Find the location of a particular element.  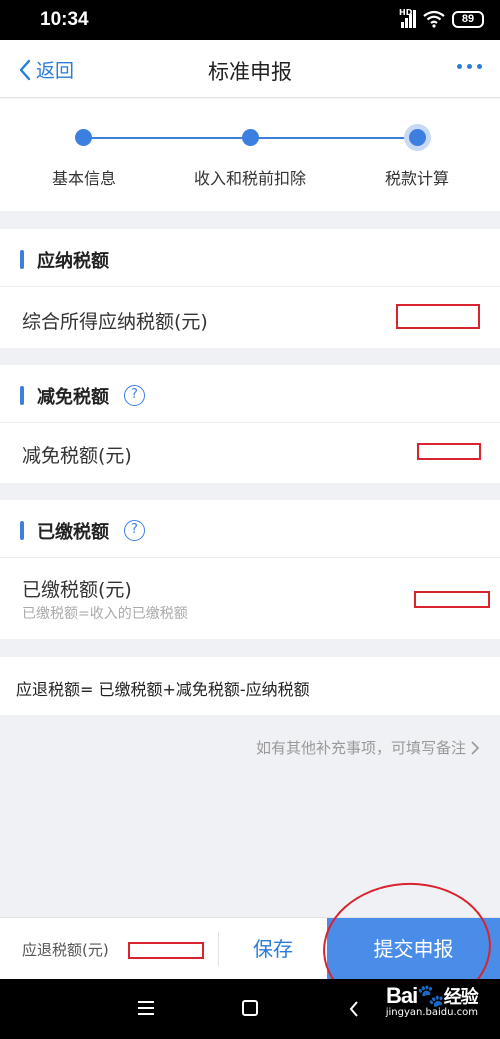

step-label: 税款计算 is located at coordinates (417, 178).